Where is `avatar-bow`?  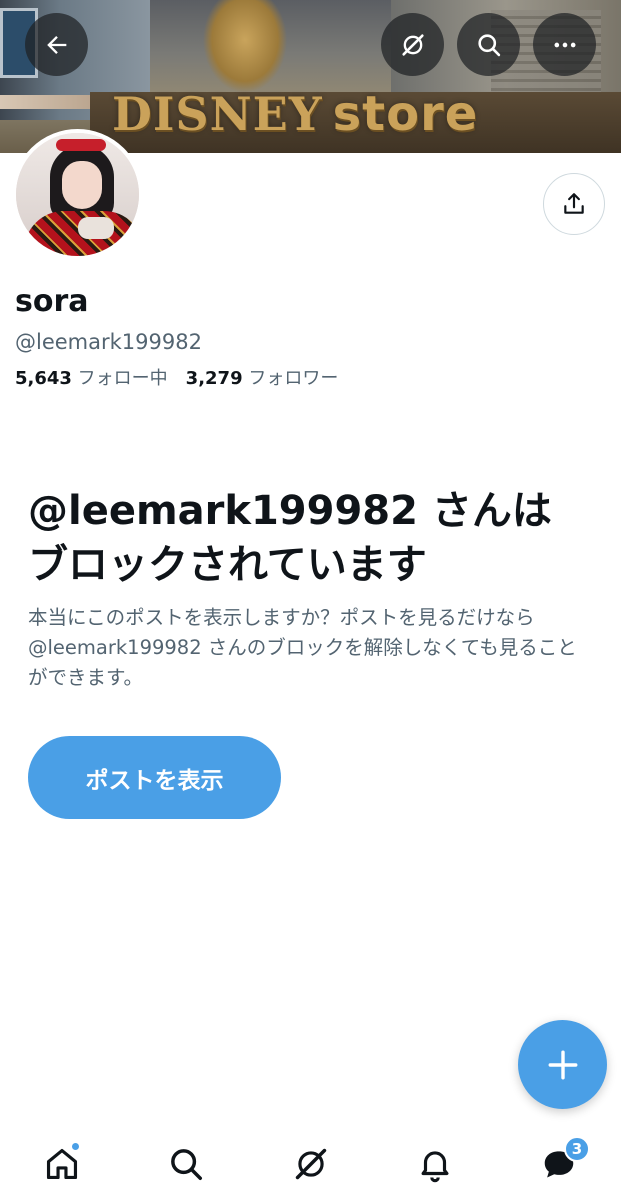
avatar-bow is located at coordinates (96, 228).